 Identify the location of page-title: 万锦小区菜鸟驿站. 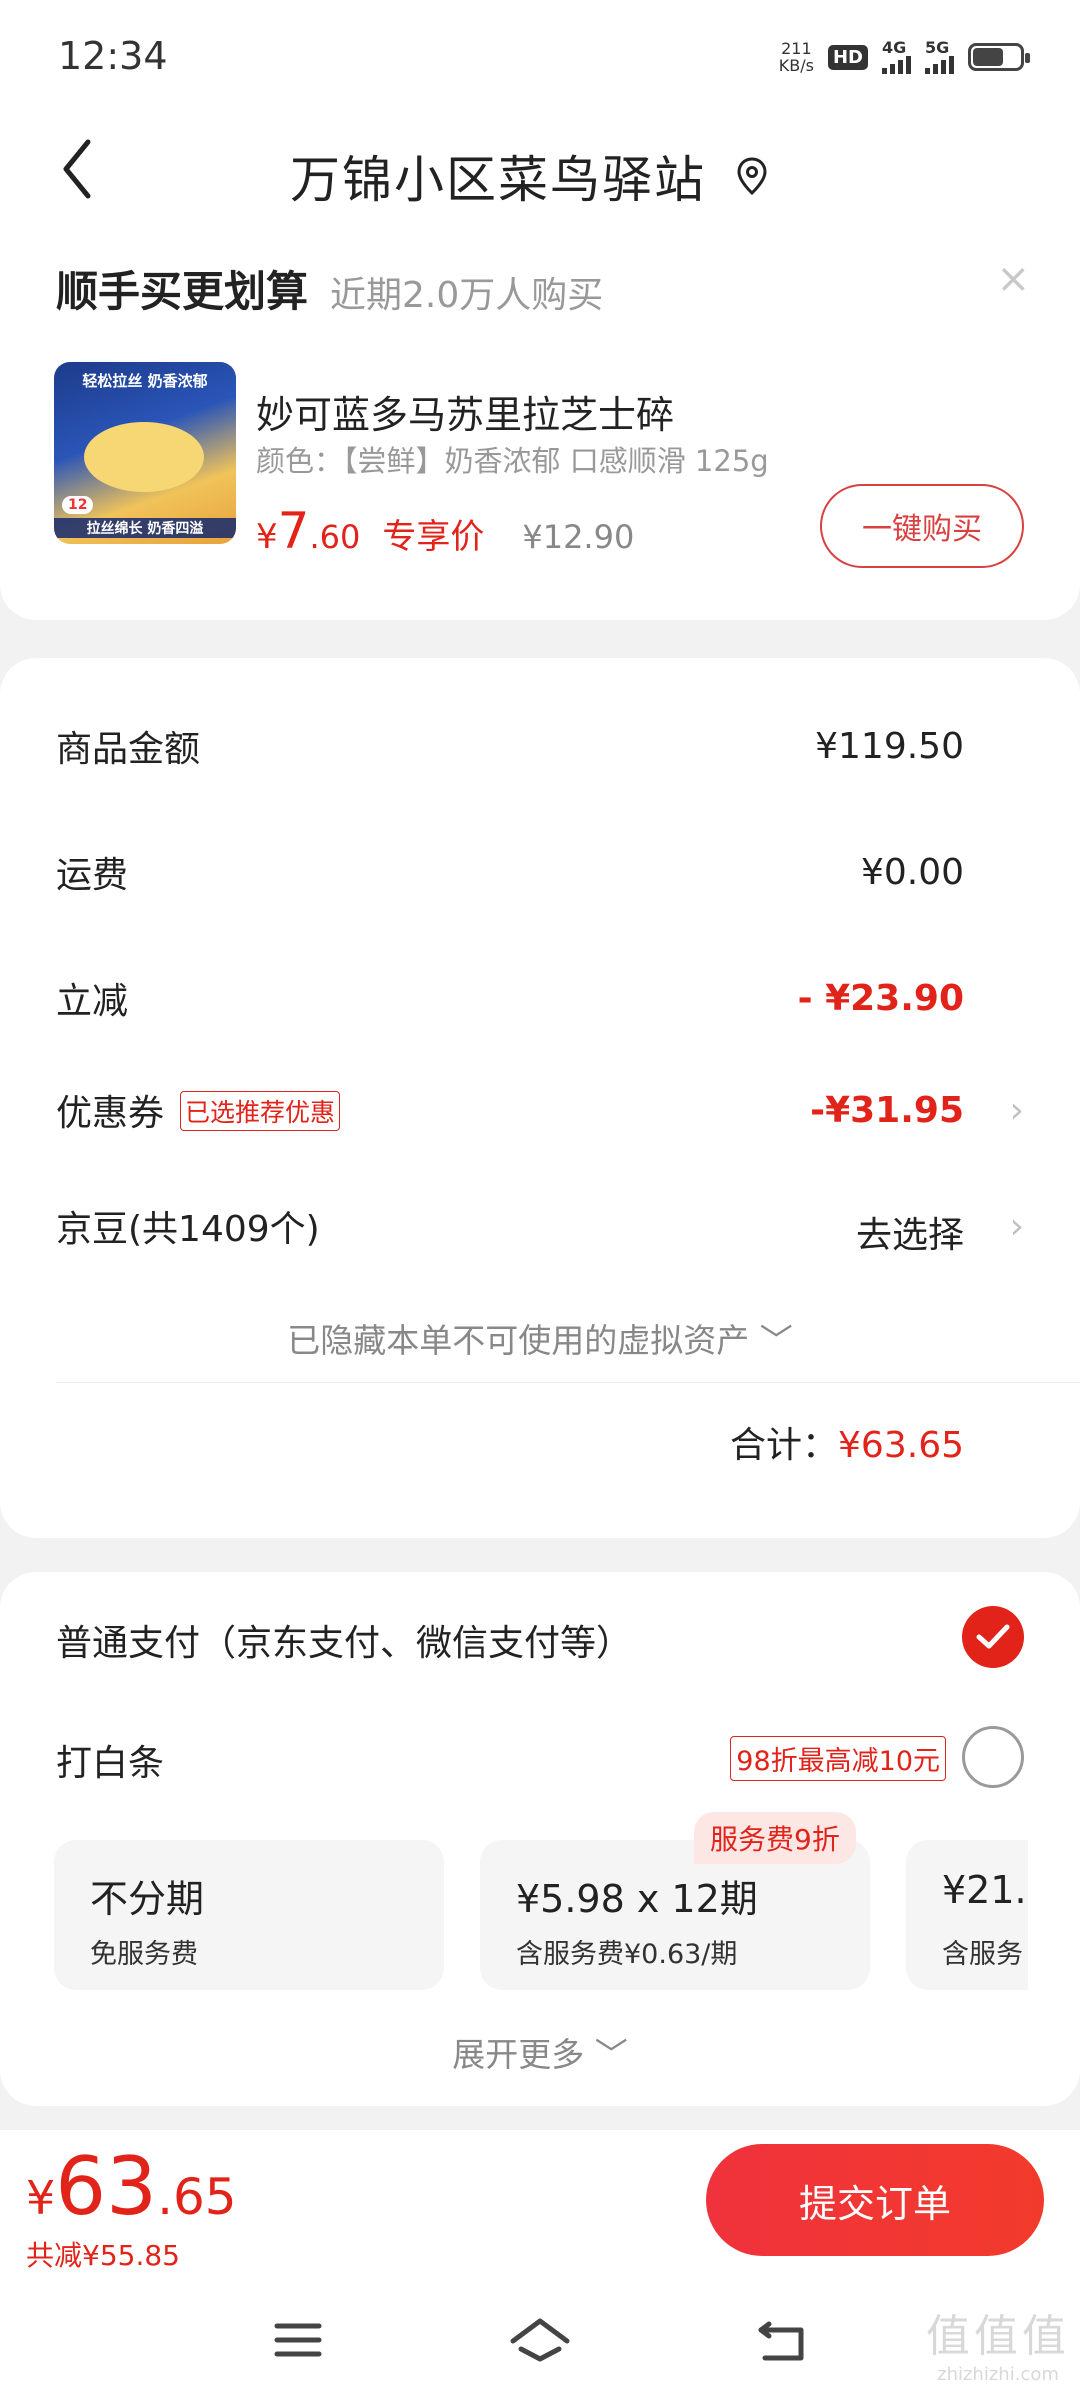
(498, 180).